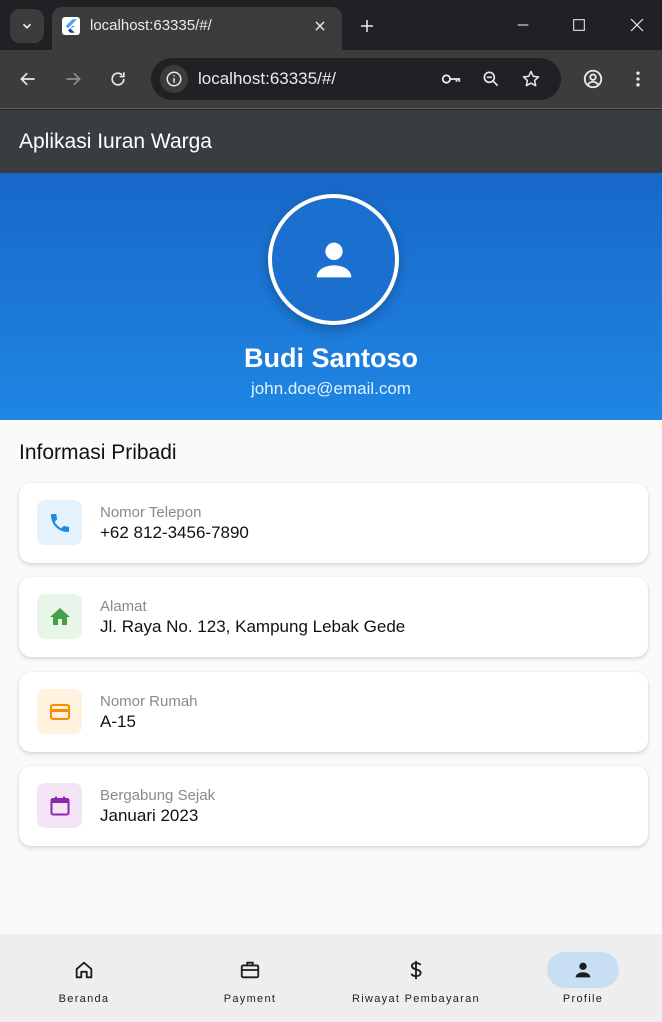 The height and width of the screenshot is (1022, 662). I want to click on nav-label: Profile, so click(583, 999).